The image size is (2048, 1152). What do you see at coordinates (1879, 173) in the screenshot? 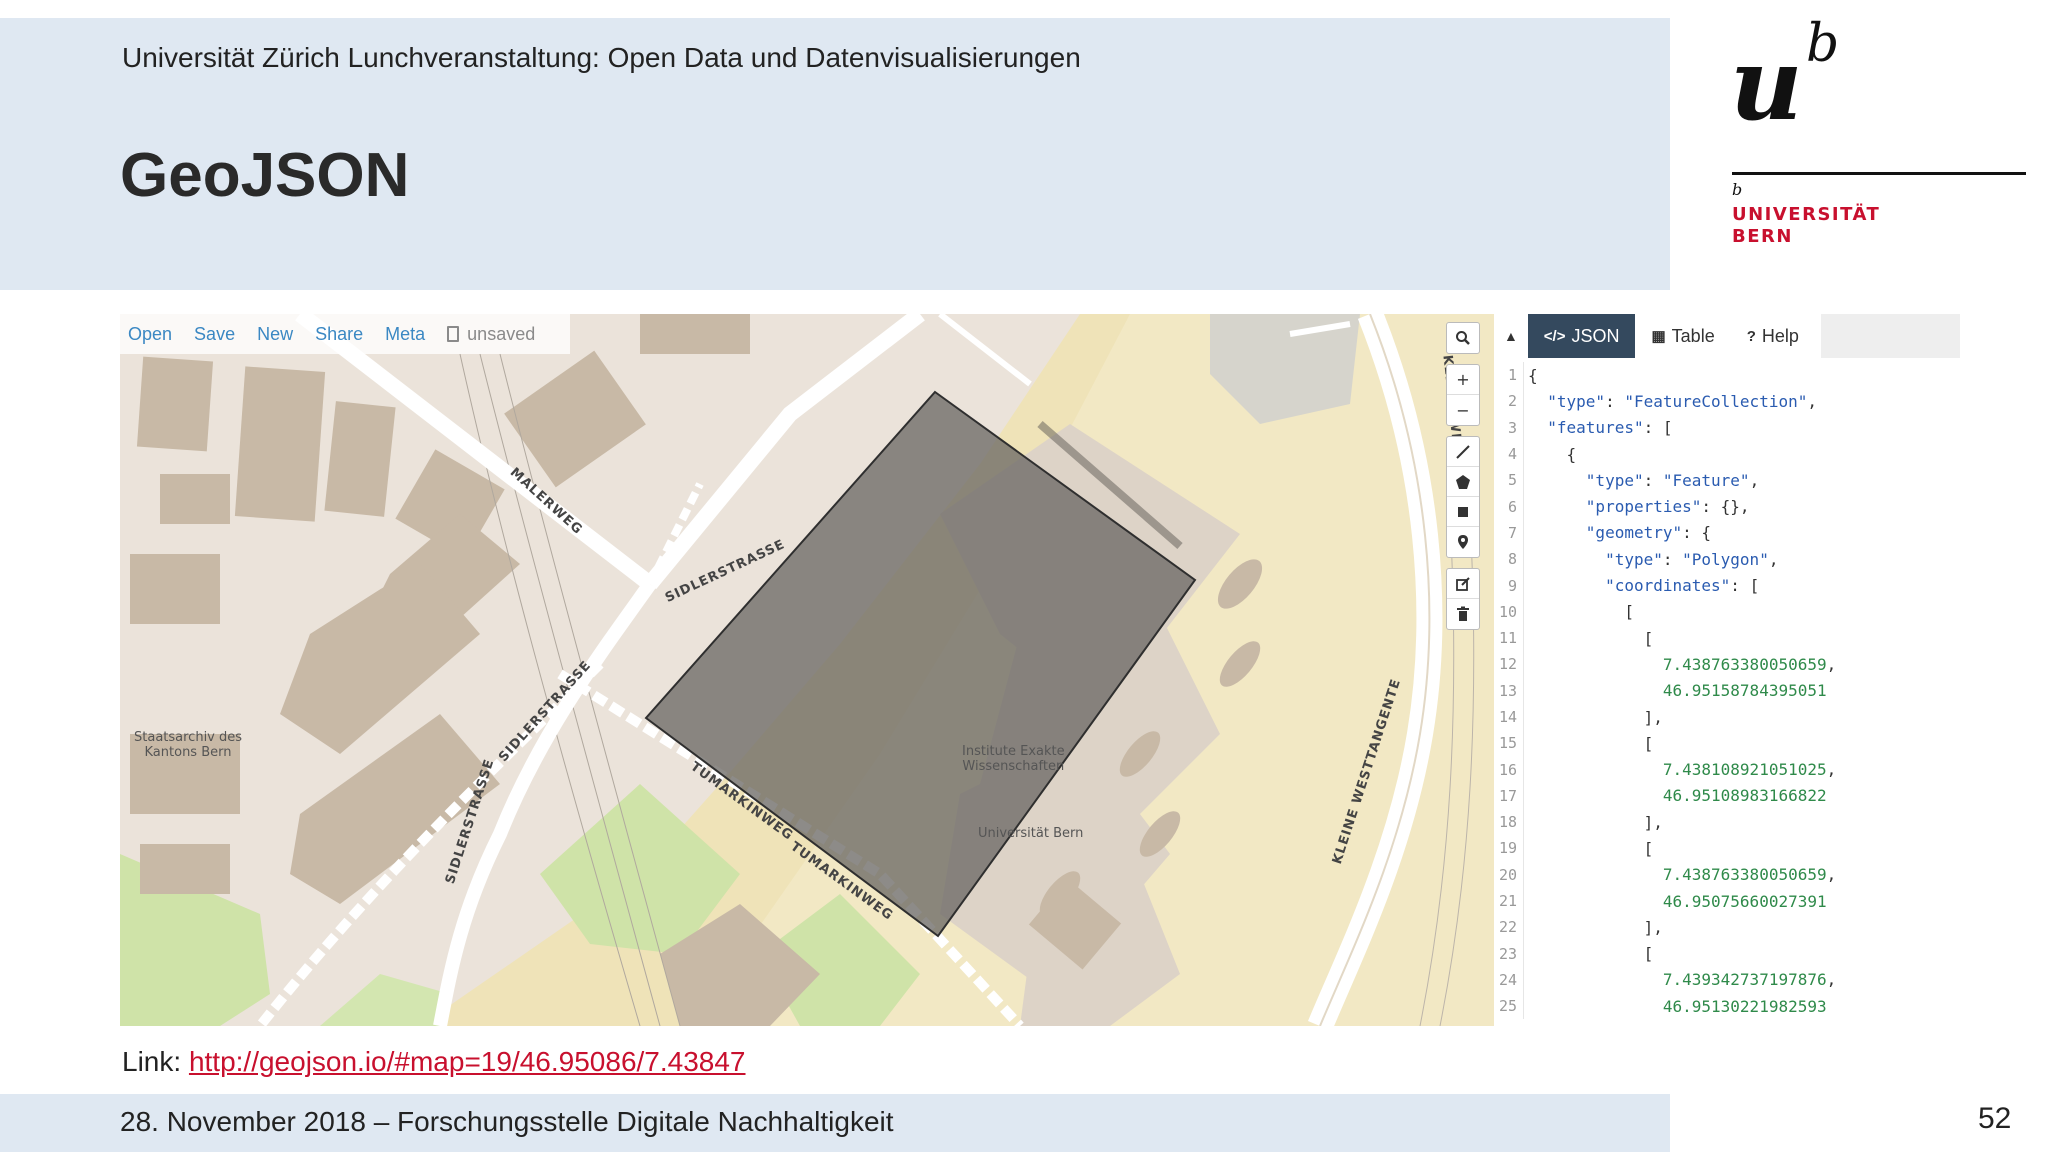
I see `logo-rule` at bounding box center [1879, 173].